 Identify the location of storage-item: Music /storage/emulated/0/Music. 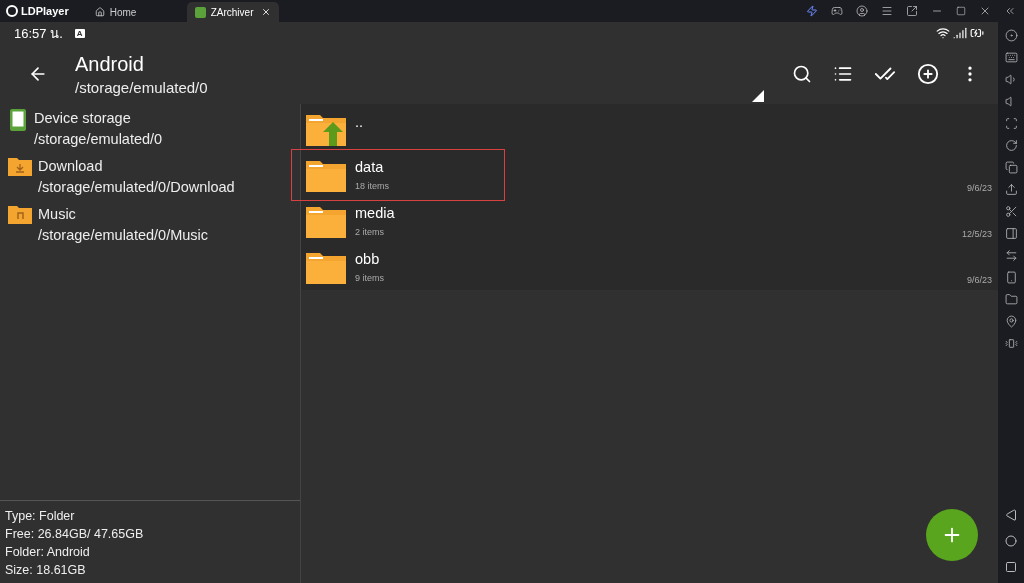
(150, 224).